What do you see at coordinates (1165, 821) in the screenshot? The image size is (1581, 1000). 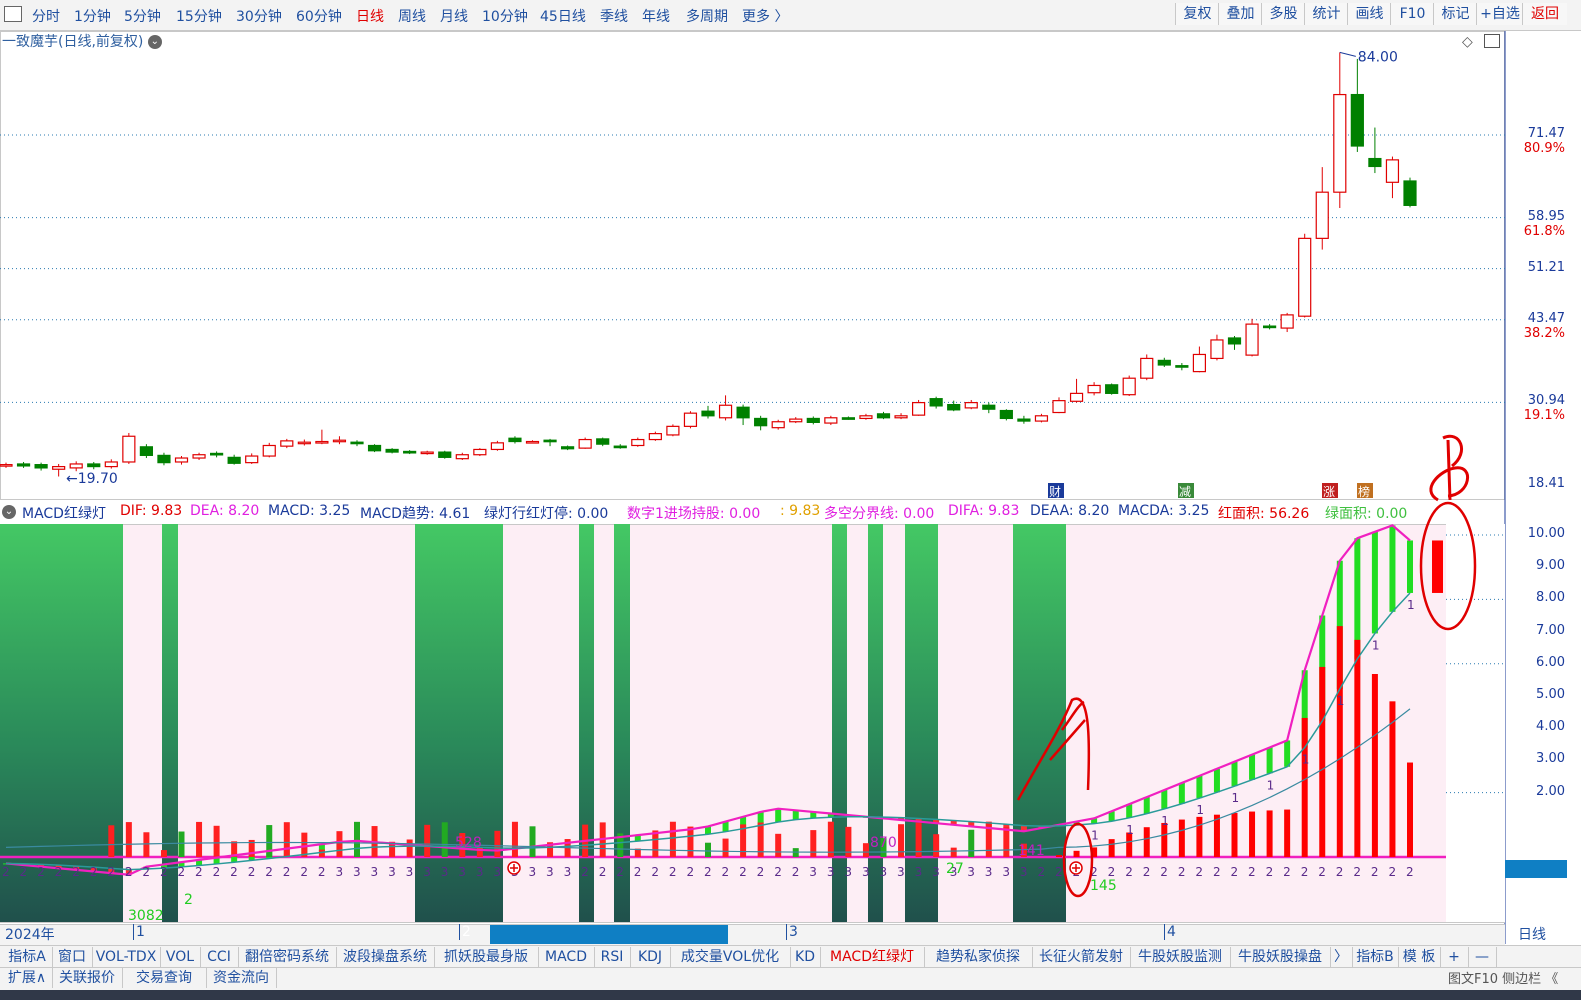 I see `entry-digit-66: 1` at bounding box center [1165, 821].